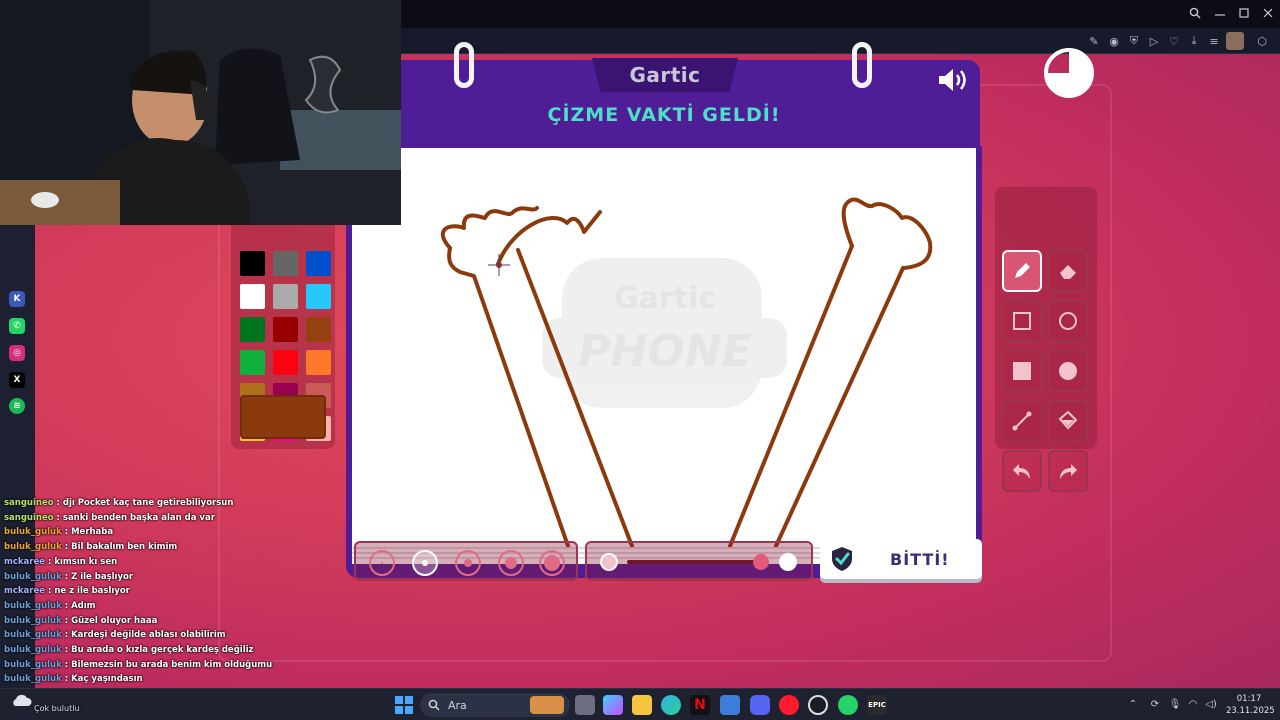 The height and width of the screenshot is (720, 1280). What do you see at coordinates (1022, 471) in the screenshot?
I see `undo-tool` at bounding box center [1022, 471].